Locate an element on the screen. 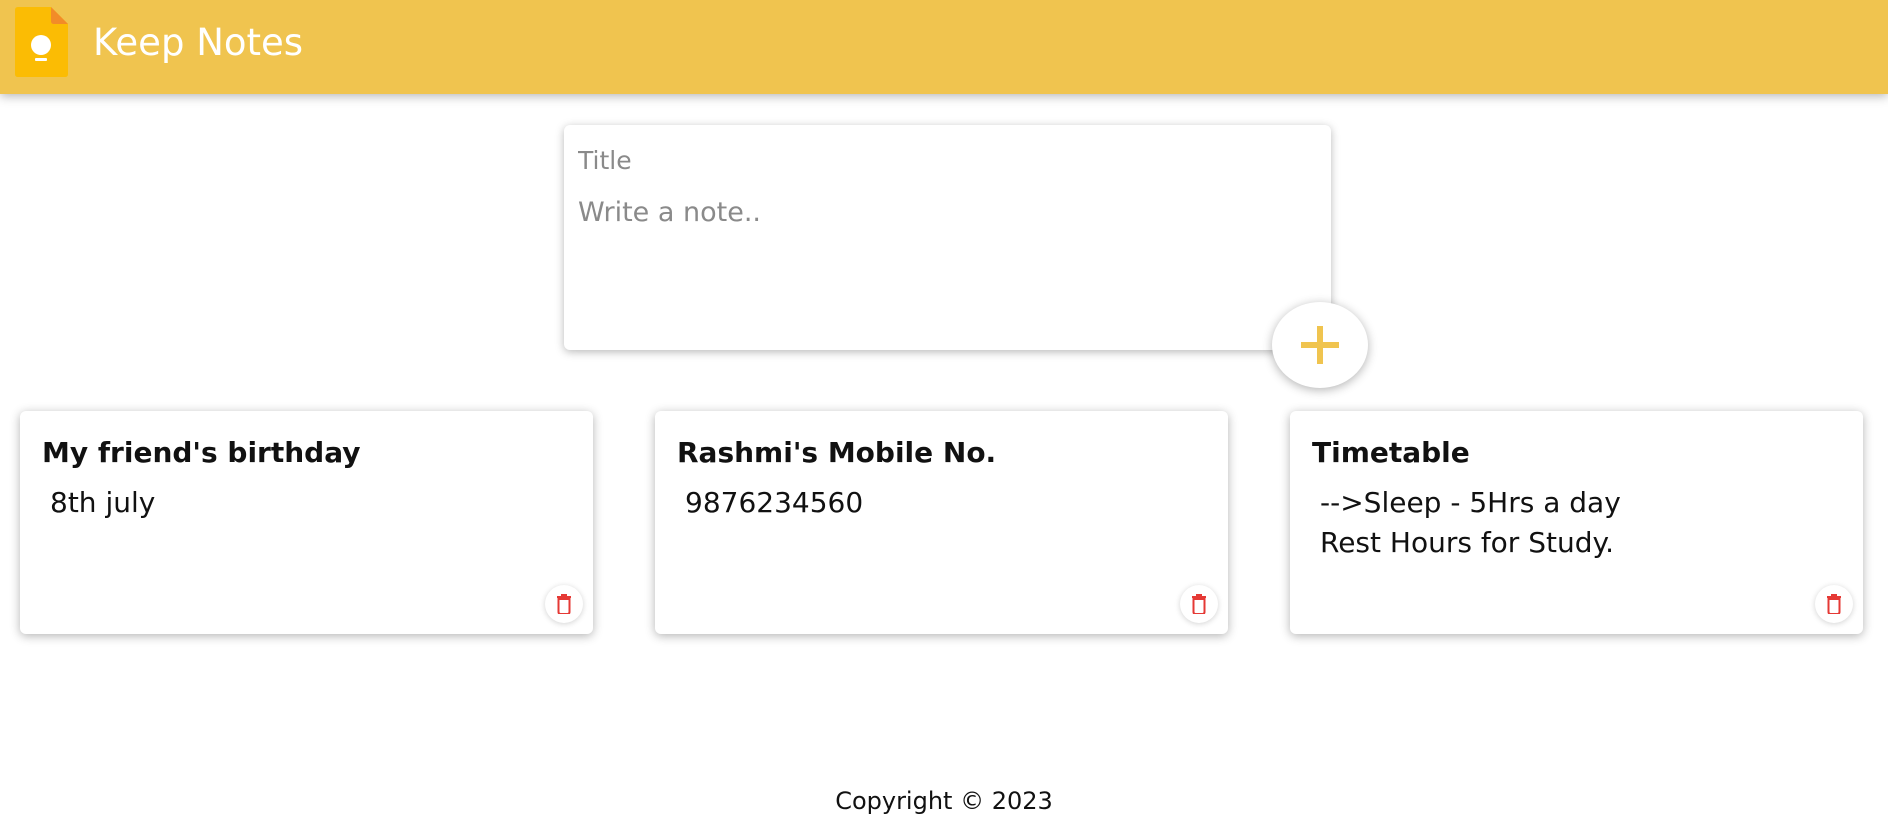 The height and width of the screenshot is (816, 1888). note-title: Timetable is located at coordinates (1391, 452).